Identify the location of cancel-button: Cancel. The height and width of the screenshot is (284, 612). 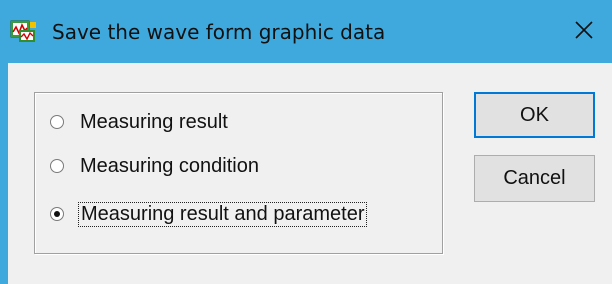
(534, 178).